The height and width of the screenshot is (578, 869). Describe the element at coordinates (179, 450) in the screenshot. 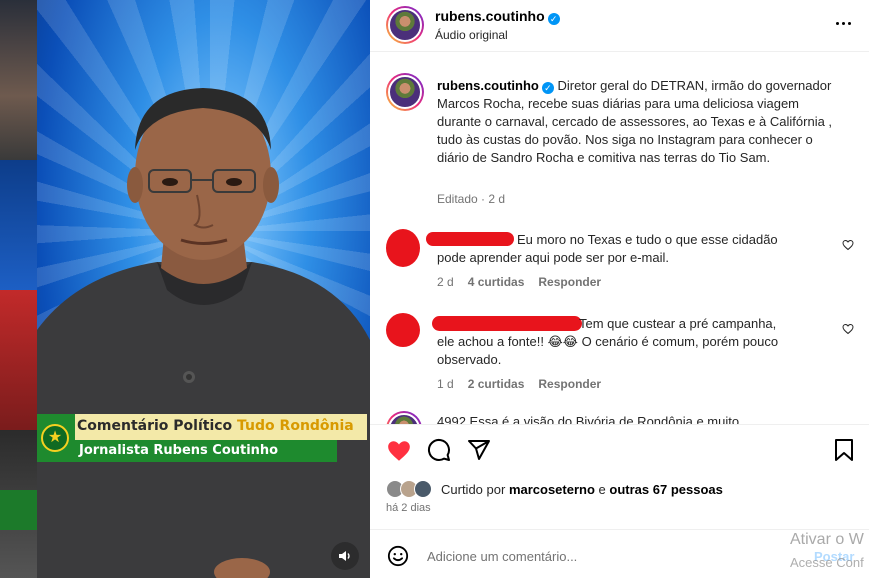

I see `lower-third-subtitle: Jornalista Rubens Coutinho` at that location.